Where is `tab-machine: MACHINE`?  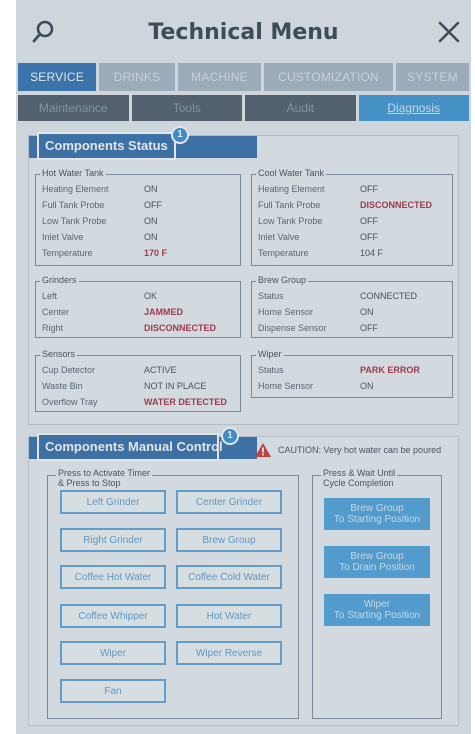
tab-machine: MACHINE is located at coordinates (219, 77).